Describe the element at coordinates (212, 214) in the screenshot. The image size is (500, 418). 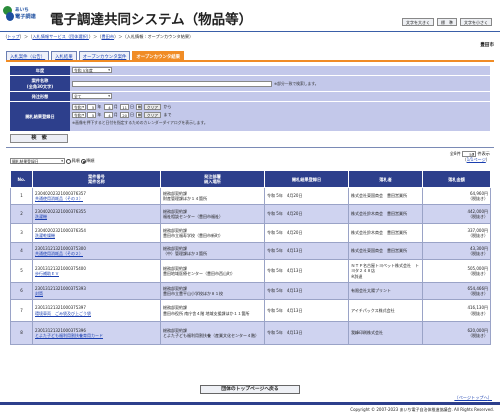
I see `cell-dept: 総務部契約課 福祉相談センター（豊田市福祉）` at that location.